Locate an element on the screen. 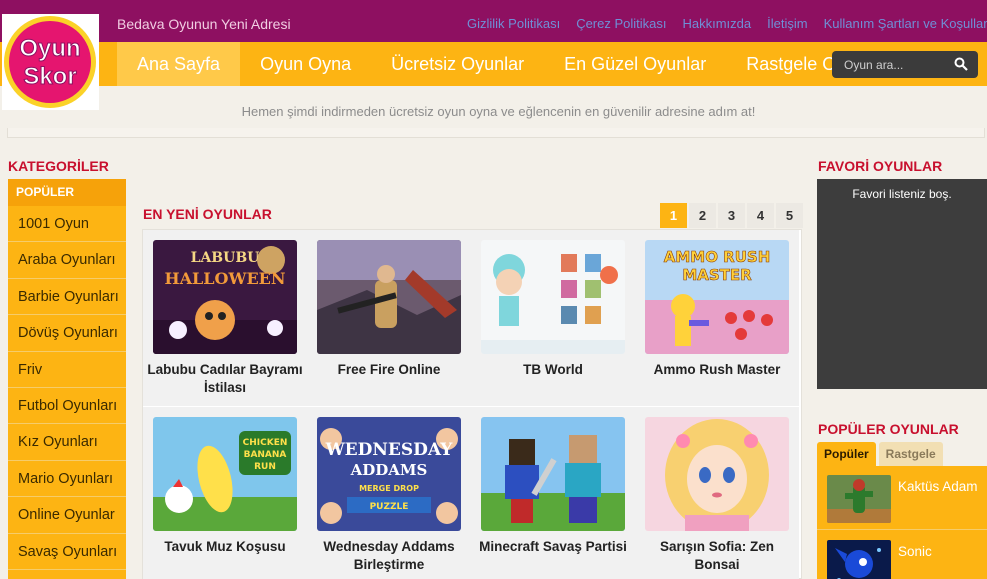 The width and height of the screenshot is (987, 579). cactus-man-thumbnail is located at coordinates (859, 499).